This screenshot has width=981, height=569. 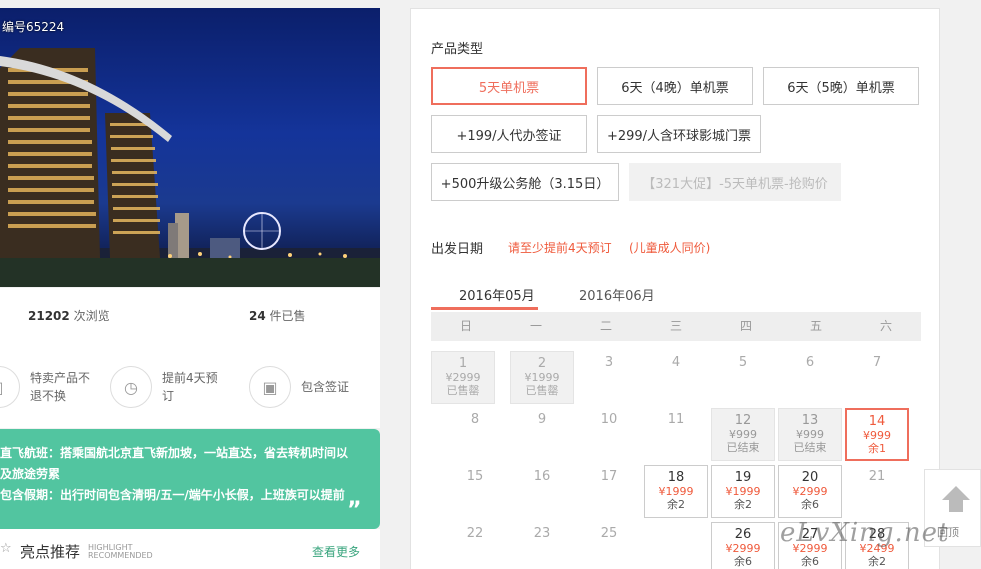 I want to click on site-watermark: eLvXing.net, so click(x=865, y=533).